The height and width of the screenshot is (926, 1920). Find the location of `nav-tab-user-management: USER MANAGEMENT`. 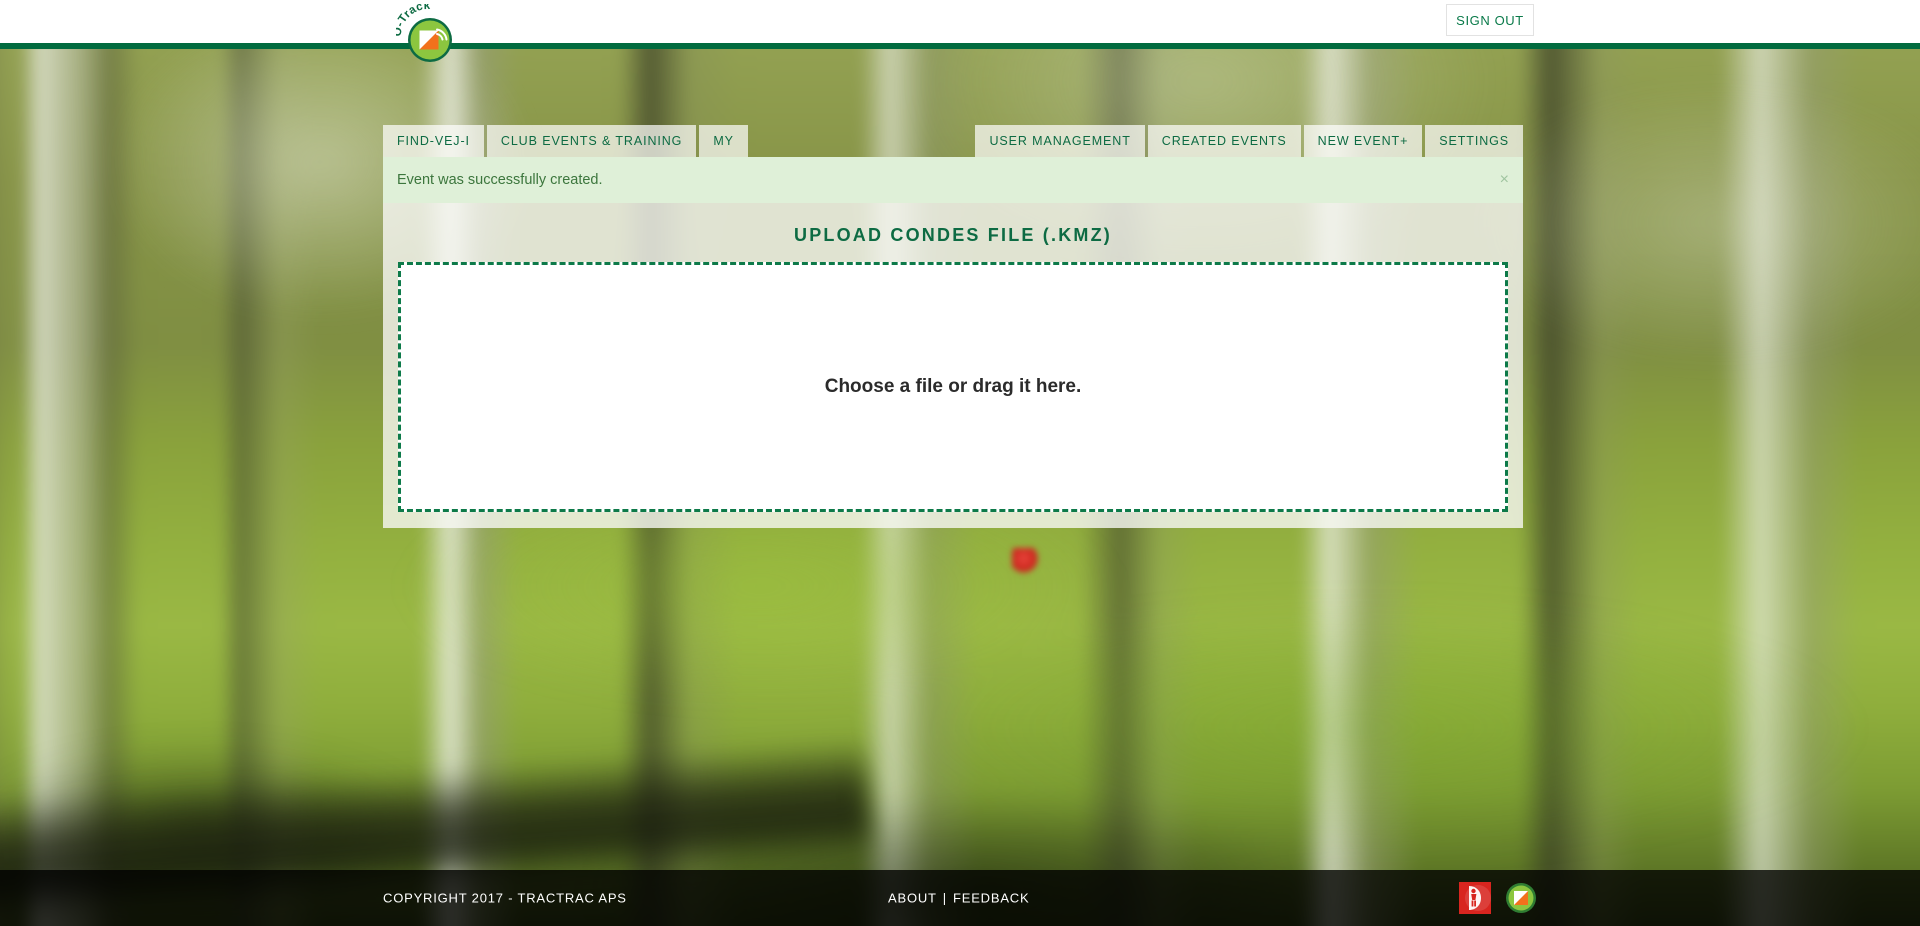

nav-tab-user-management: USER MANAGEMENT is located at coordinates (1060, 141).